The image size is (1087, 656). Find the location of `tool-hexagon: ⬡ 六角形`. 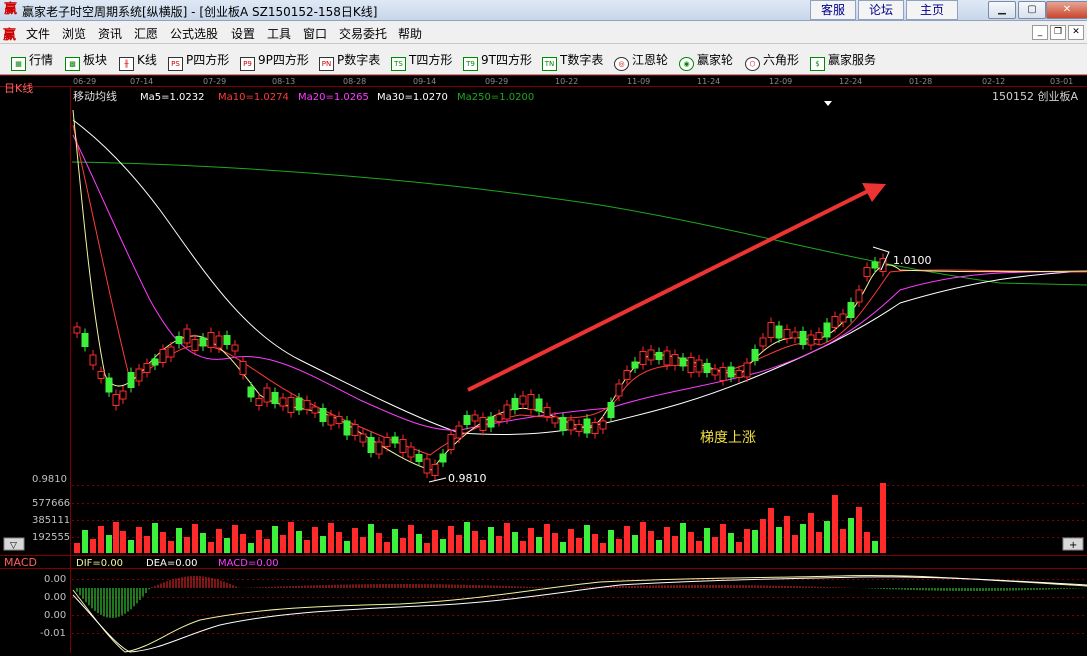

tool-hexagon: ⬡ 六角形 is located at coordinates (772, 61).